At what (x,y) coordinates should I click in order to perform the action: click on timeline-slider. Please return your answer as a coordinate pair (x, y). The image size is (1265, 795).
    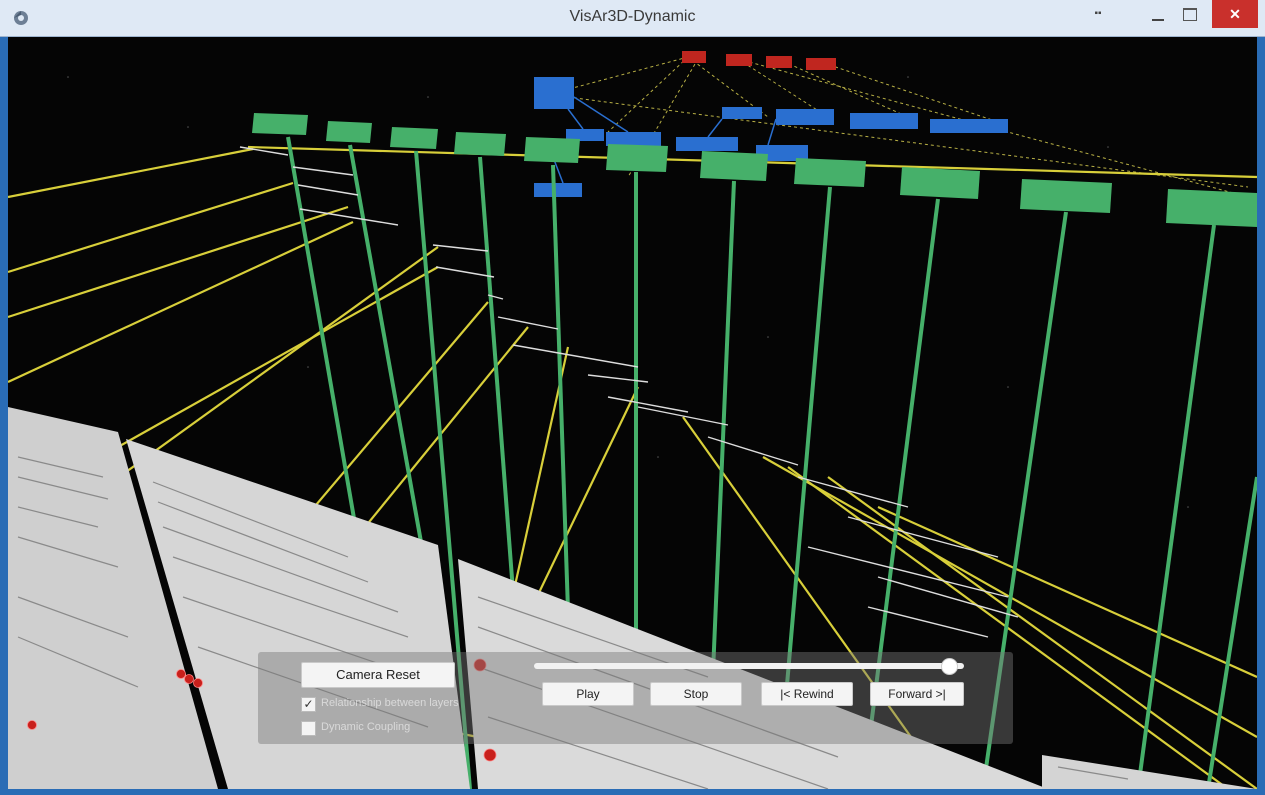
    Looking at the image, I should click on (749, 666).